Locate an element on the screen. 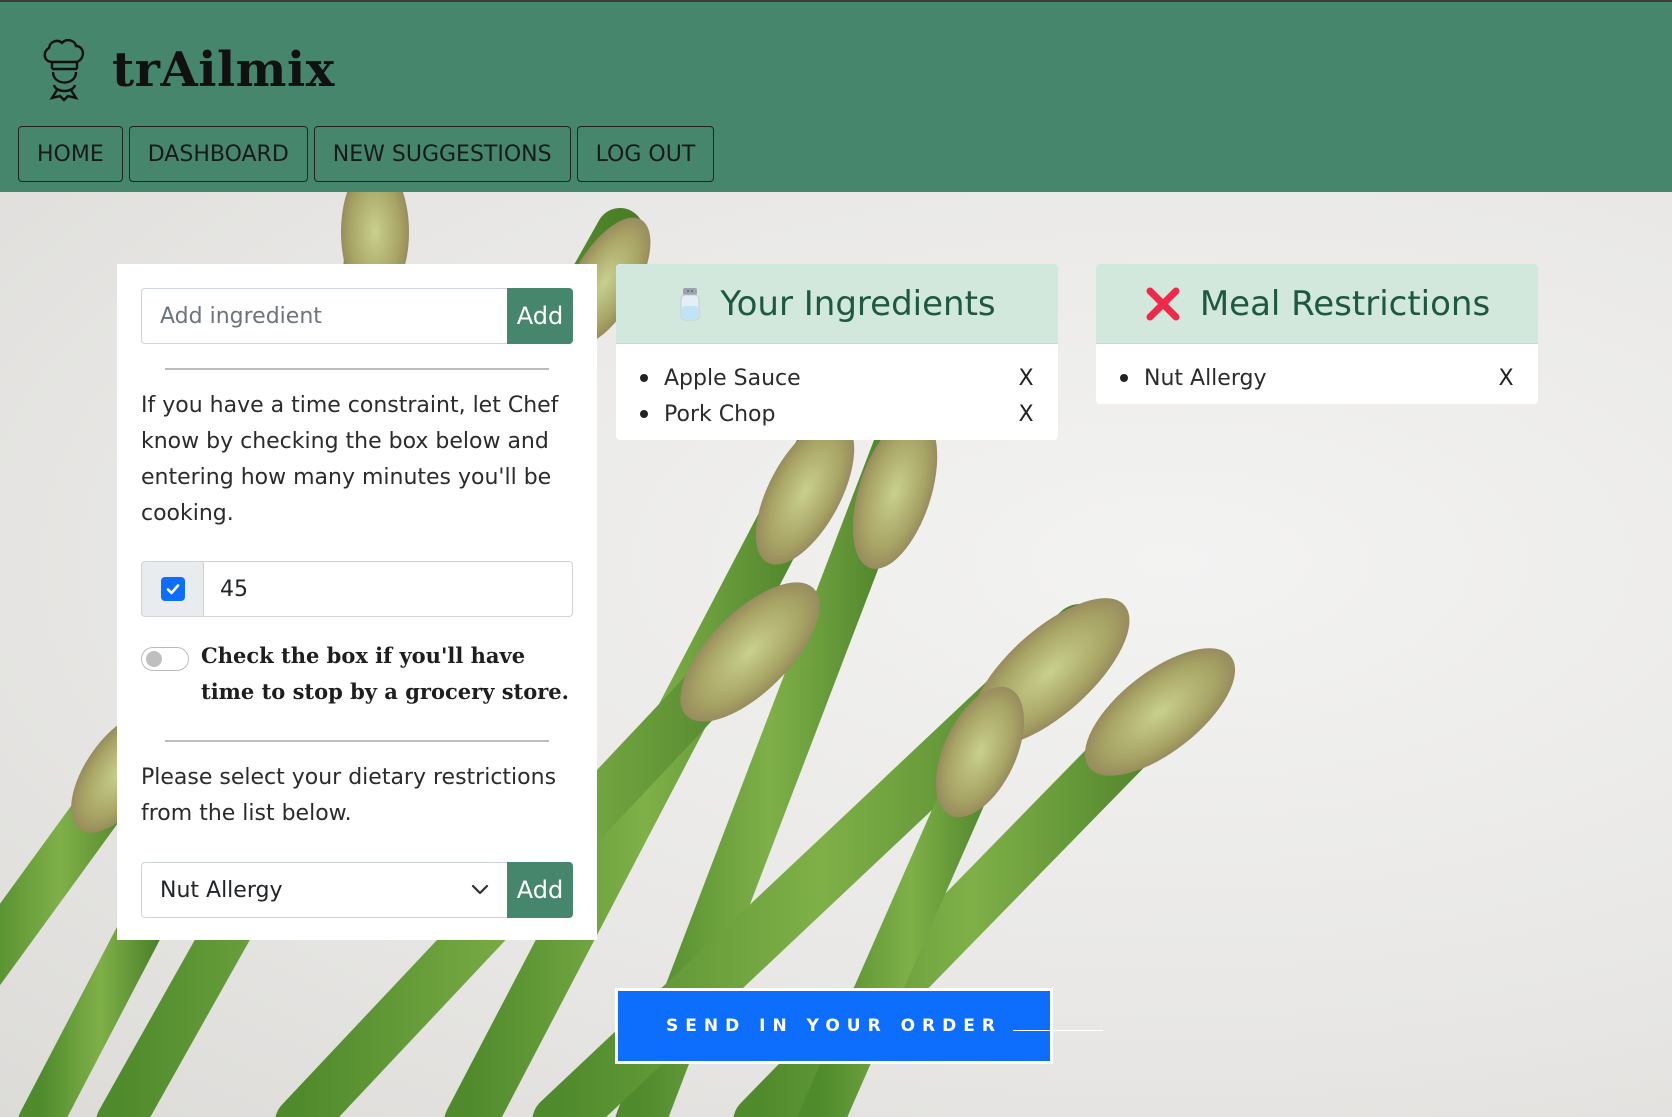  list-item: Apple Sauce X is located at coordinates (837, 378).